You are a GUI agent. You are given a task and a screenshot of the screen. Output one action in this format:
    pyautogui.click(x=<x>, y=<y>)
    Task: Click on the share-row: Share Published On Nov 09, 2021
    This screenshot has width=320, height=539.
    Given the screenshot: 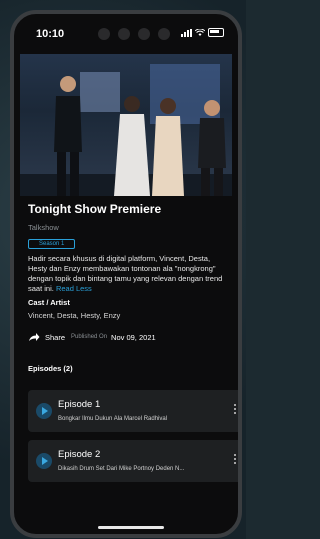 What is the action you would take?
    pyautogui.click(x=128, y=337)
    